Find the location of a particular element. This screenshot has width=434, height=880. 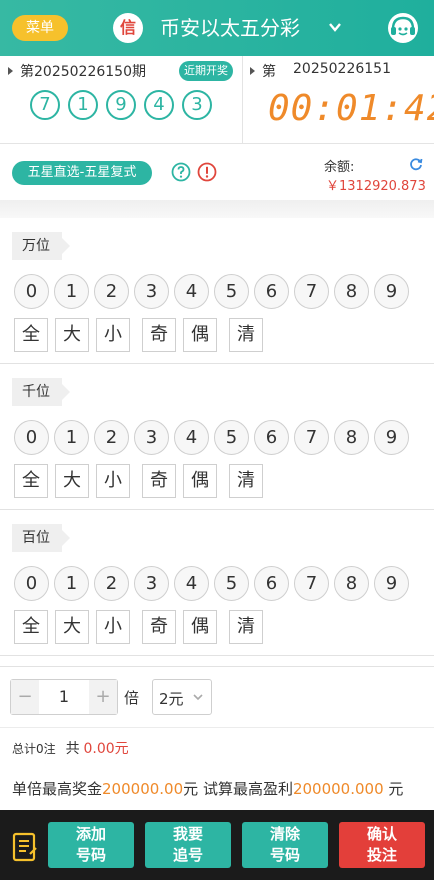

clear-numbers-button: 清除 号码 is located at coordinates (285, 845).